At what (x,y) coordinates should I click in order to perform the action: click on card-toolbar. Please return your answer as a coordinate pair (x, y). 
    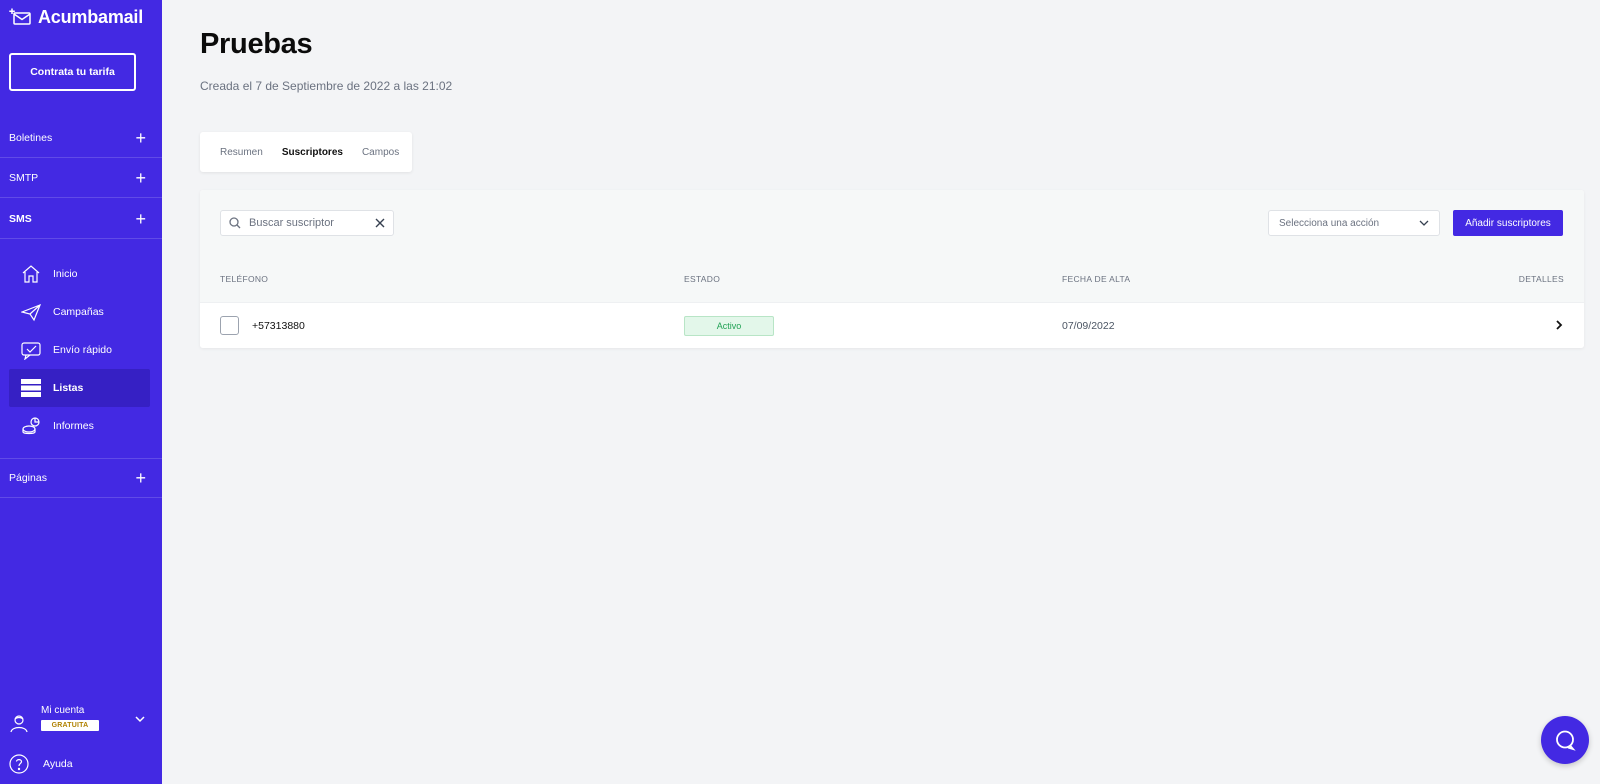
    Looking at the image, I should click on (892, 246).